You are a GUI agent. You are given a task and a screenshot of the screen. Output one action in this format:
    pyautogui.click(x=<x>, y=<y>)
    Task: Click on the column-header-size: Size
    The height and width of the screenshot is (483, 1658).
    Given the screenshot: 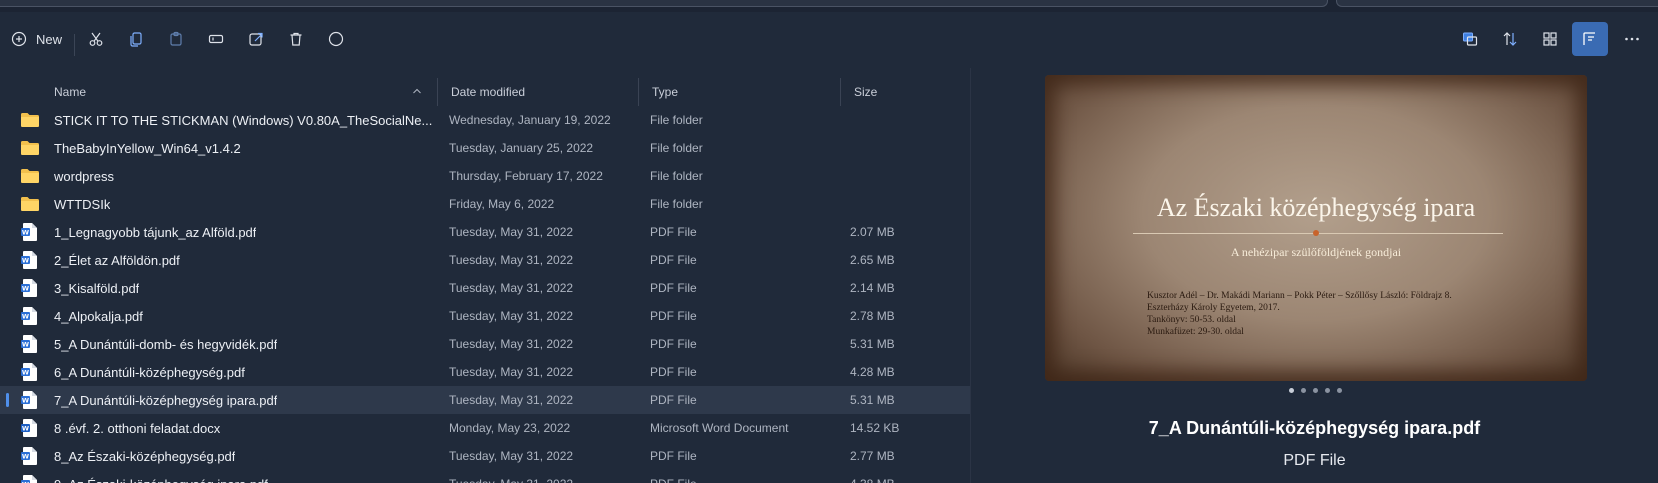 What is the action you would take?
    pyautogui.click(x=865, y=92)
    